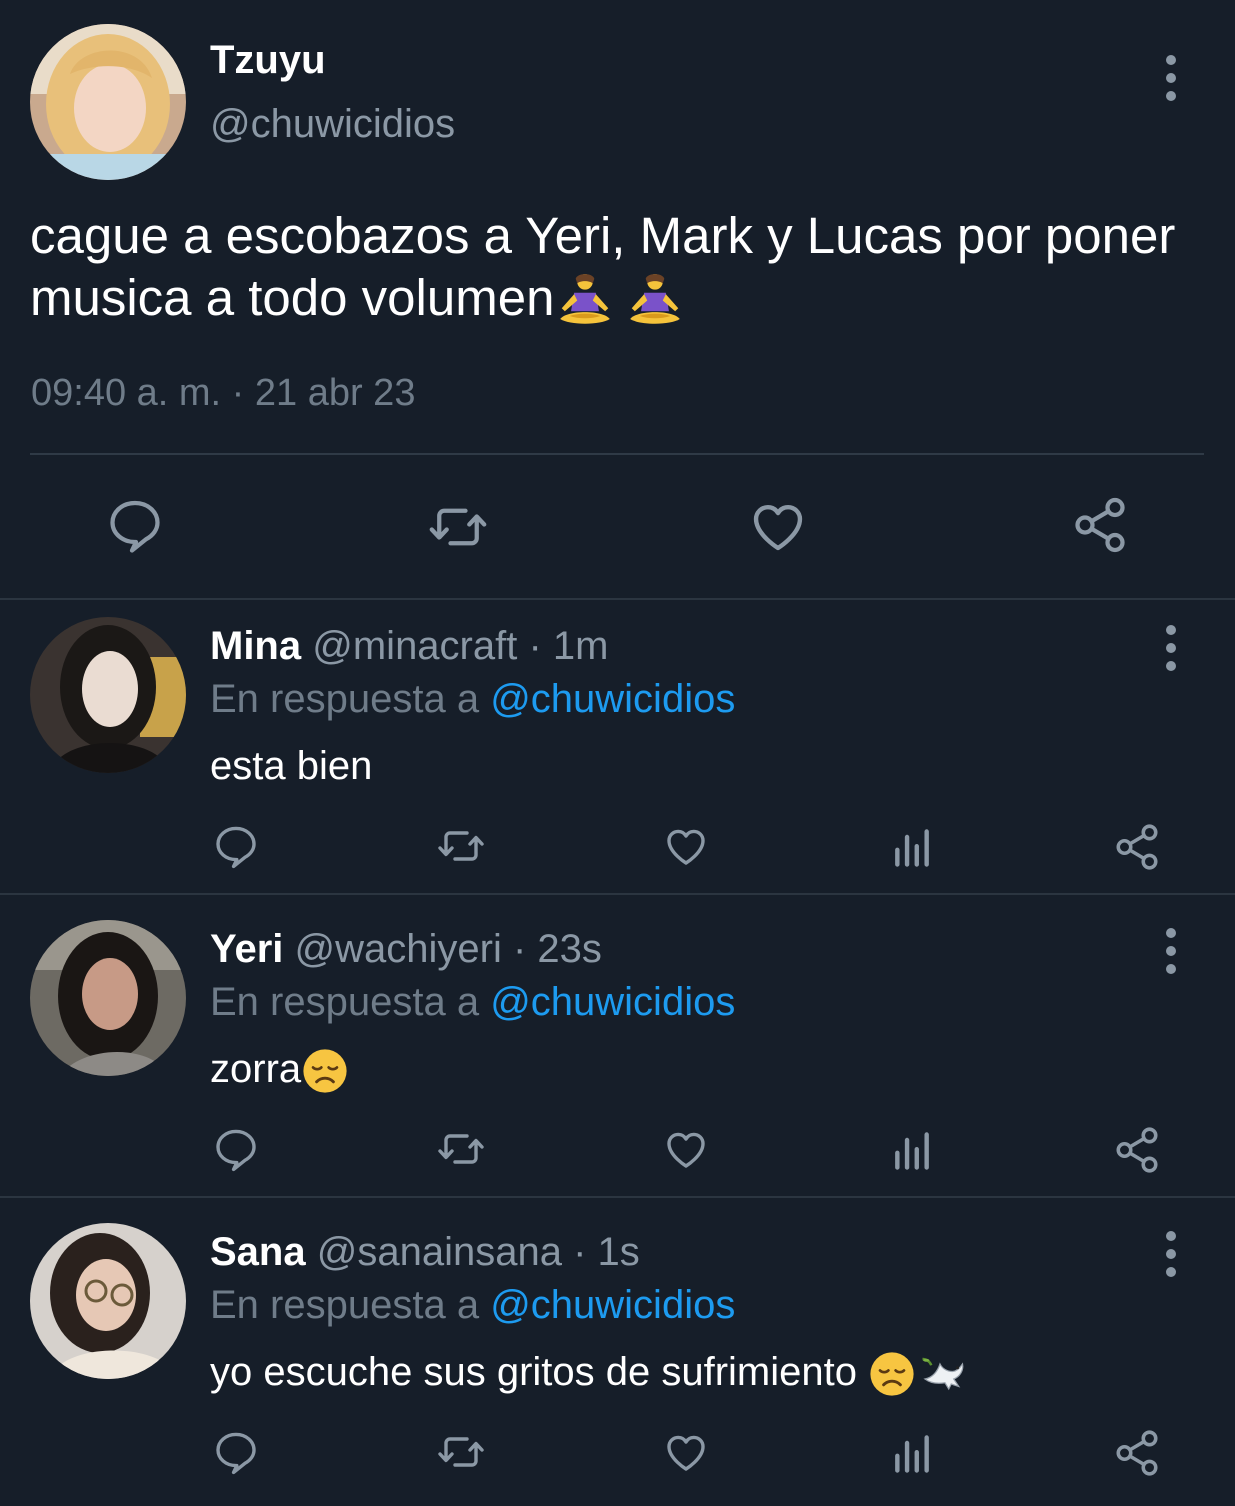 The image size is (1235, 1506). I want to click on author-name: Yeri, so click(246, 949).